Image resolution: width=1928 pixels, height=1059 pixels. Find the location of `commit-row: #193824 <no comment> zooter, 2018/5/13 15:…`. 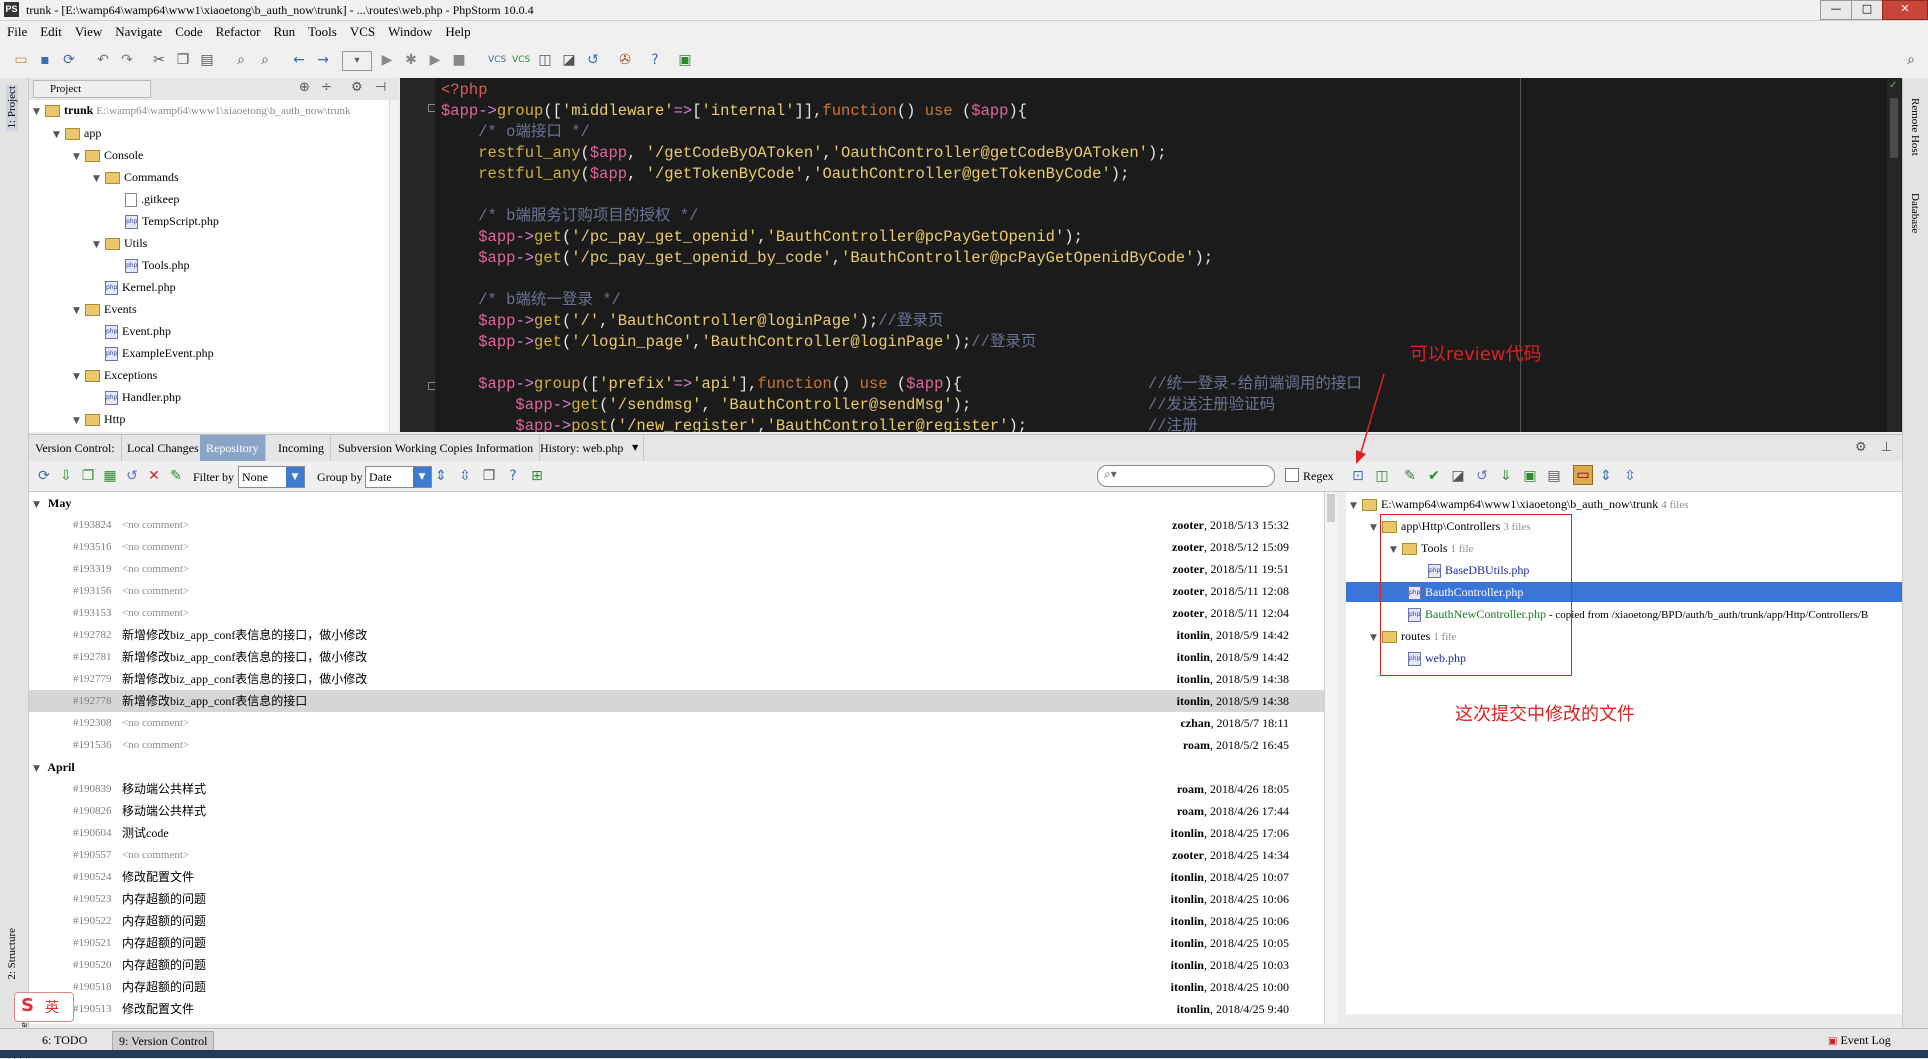

commit-row: #193824 <no comment> zooter, 2018/5/13 15:… is located at coordinates (676, 525).